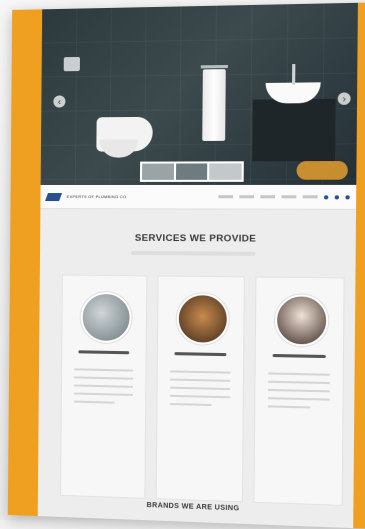  I want to click on frame-left-edge, so click(25, 263).